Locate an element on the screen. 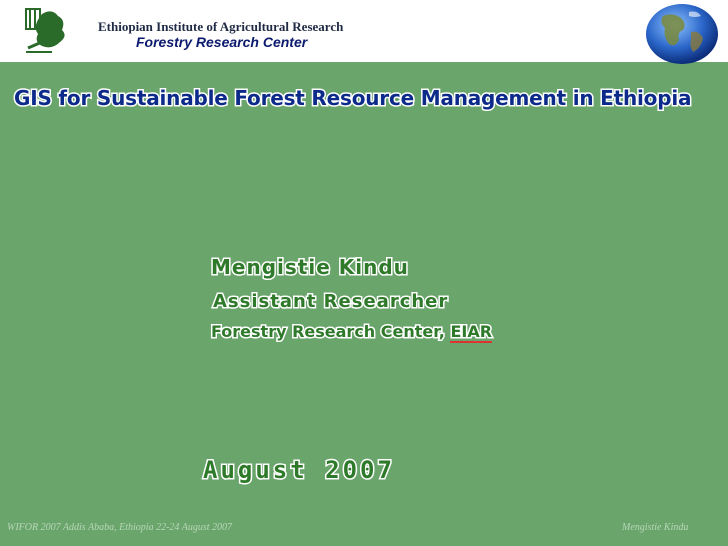  affiliation-org: EIAR is located at coordinates (471, 332).